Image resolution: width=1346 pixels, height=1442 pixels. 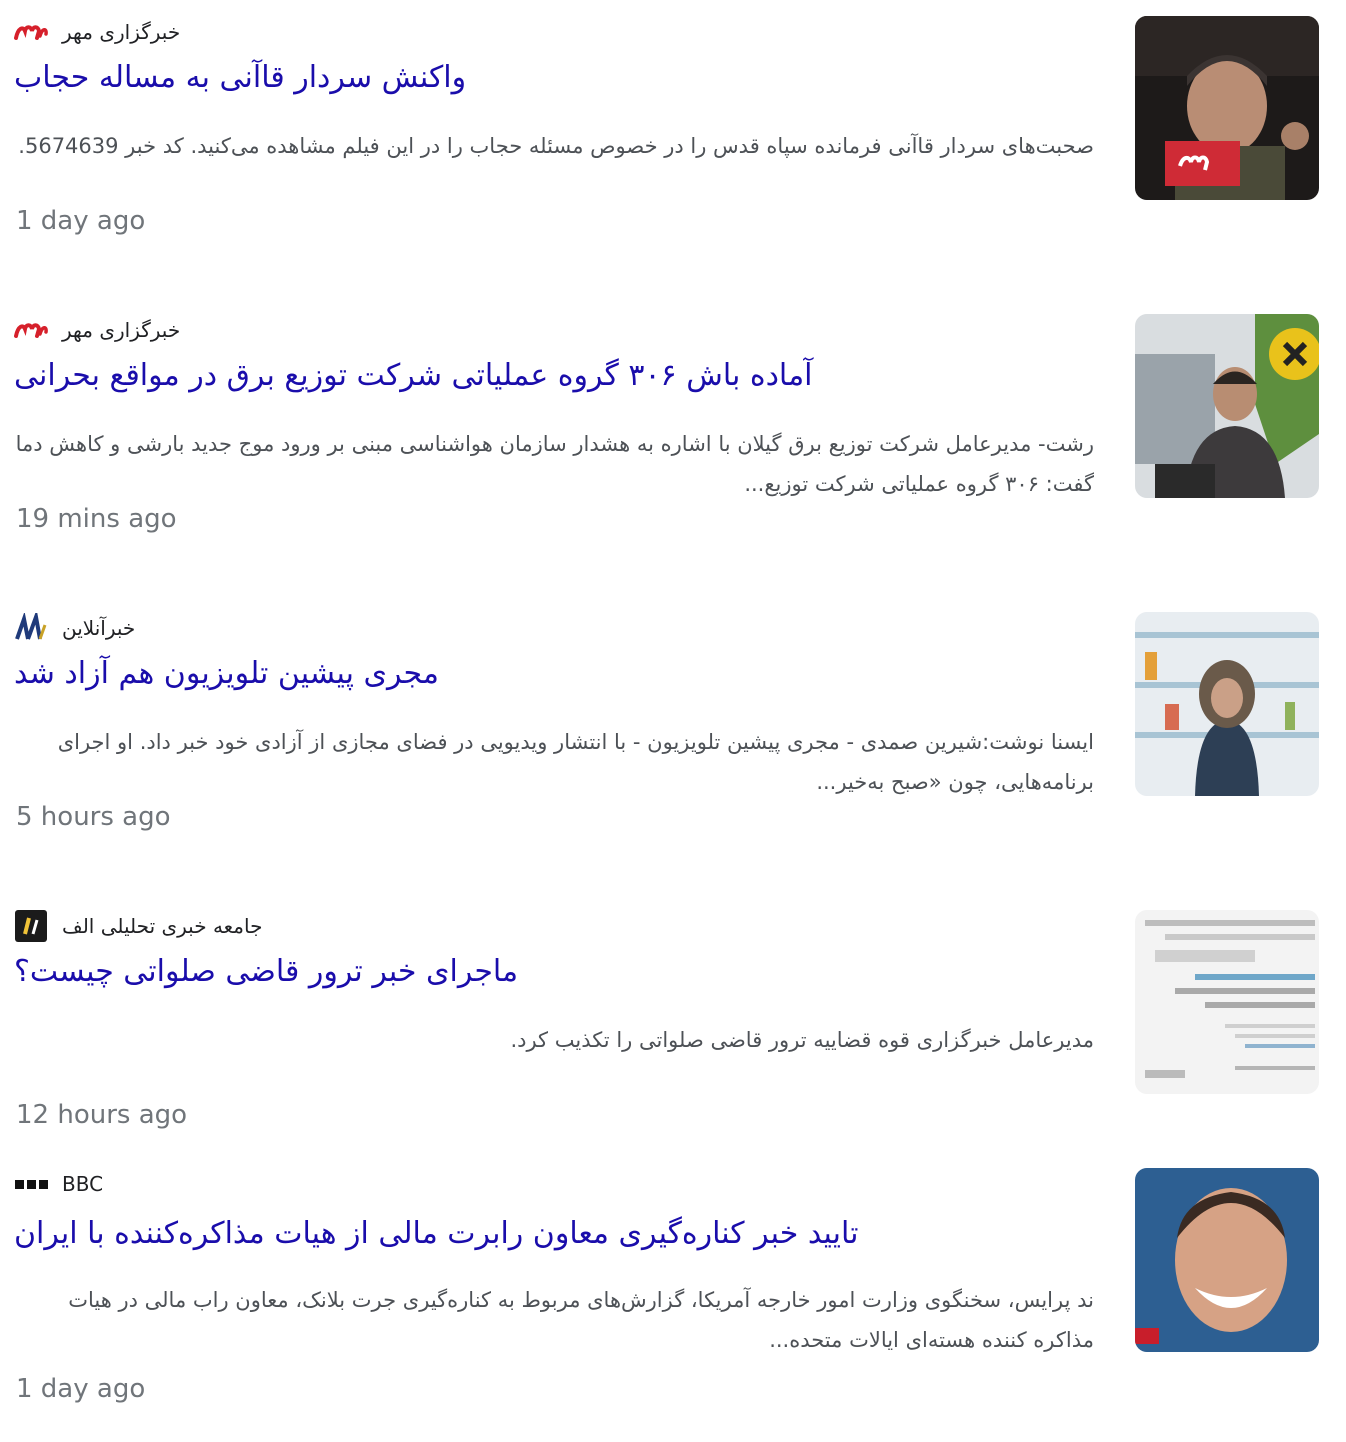 What do you see at coordinates (83, 1184) in the screenshot?
I see `source-name: BBC` at bounding box center [83, 1184].